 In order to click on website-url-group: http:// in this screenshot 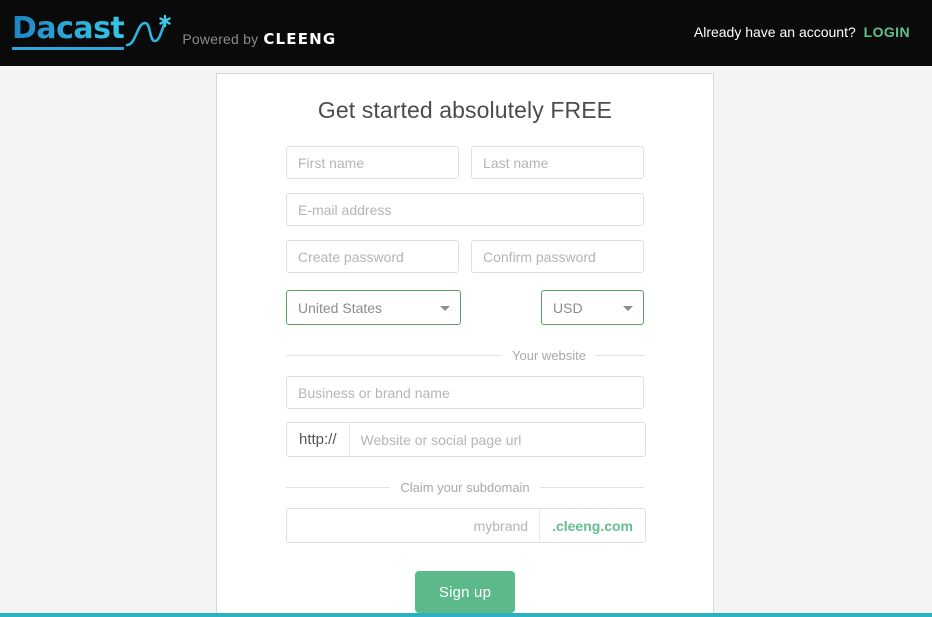, I will do `click(466, 439)`.